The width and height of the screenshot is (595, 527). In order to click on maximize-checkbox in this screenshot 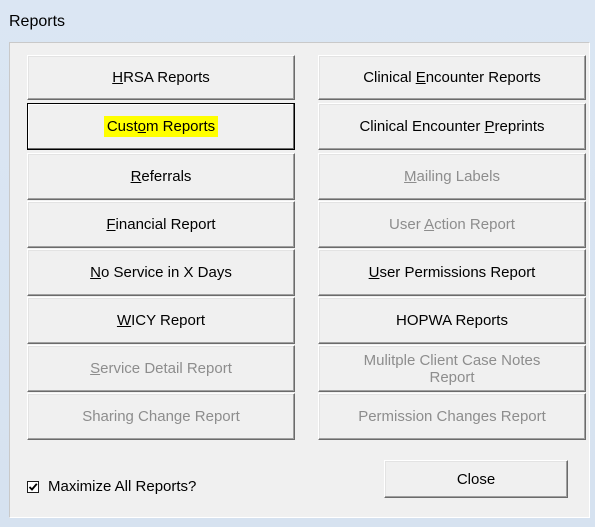, I will do `click(33, 486)`.